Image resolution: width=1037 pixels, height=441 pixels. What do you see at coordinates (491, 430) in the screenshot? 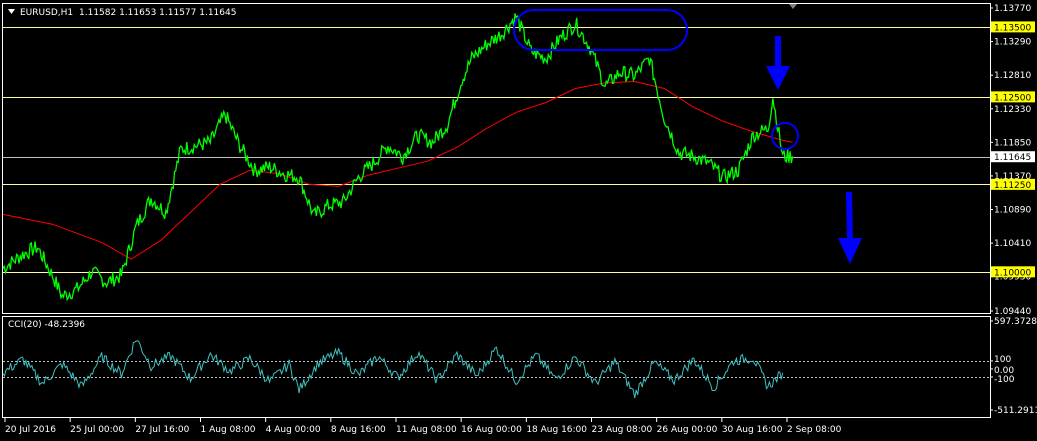
I see `time-tick-label: 16 Aug 00:00` at bounding box center [491, 430].